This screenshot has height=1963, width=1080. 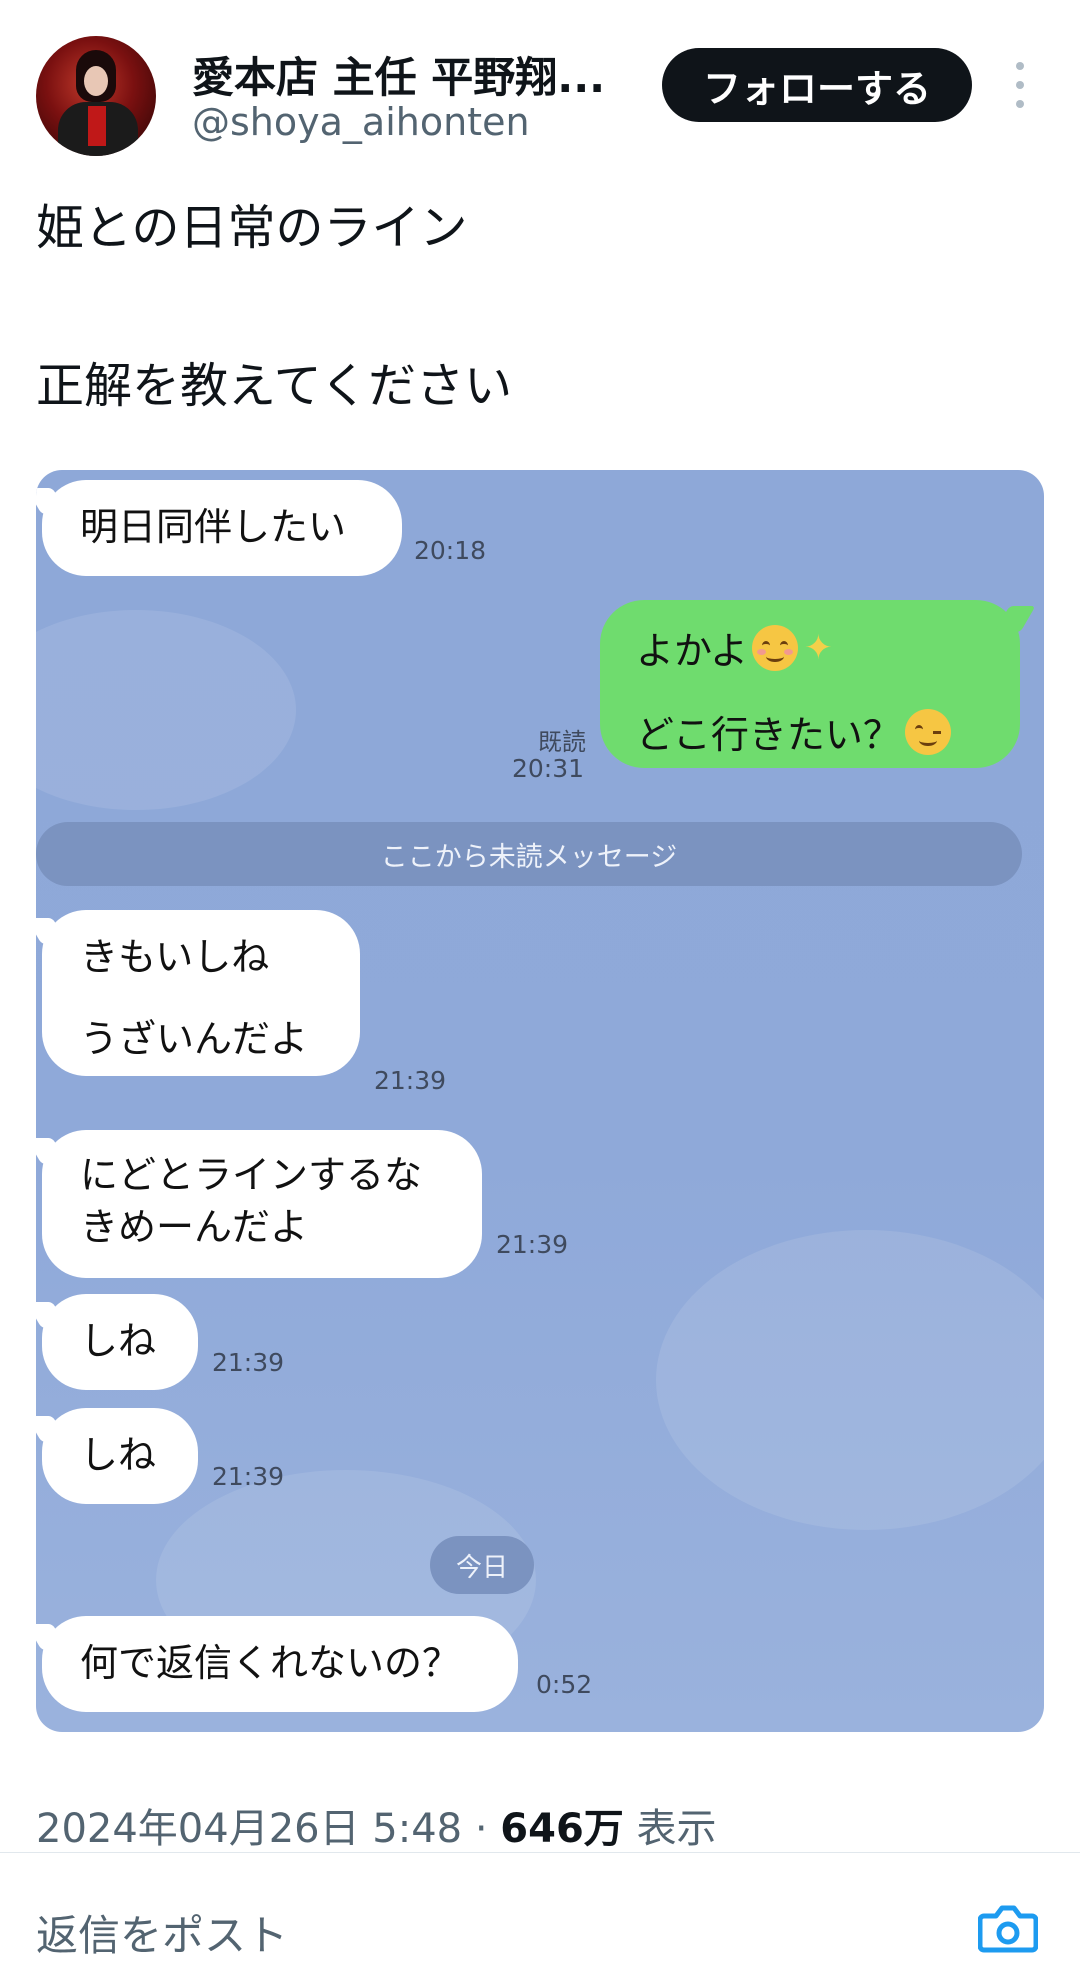 I want to click on message-text: 明日同伴したい, so click(x=213, y=527).